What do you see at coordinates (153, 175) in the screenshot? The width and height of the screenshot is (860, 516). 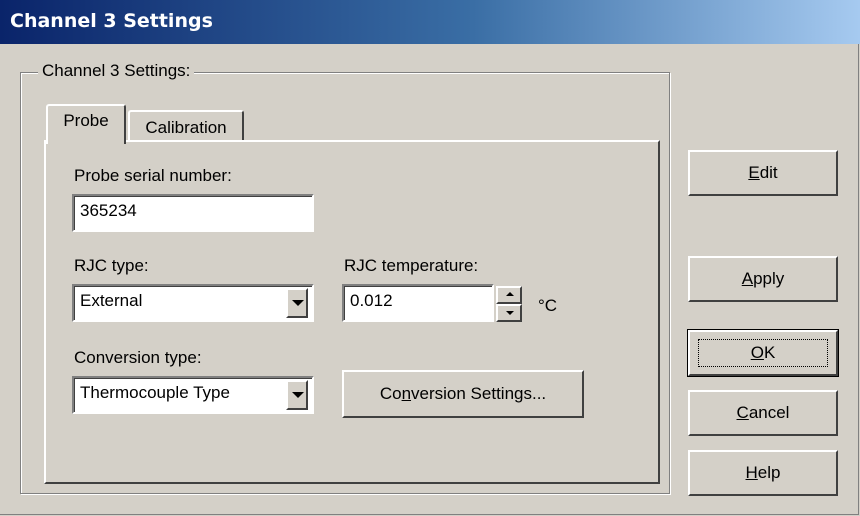 I see `serial-number-label: Probe serial number:` at bounding box center [153, 175].